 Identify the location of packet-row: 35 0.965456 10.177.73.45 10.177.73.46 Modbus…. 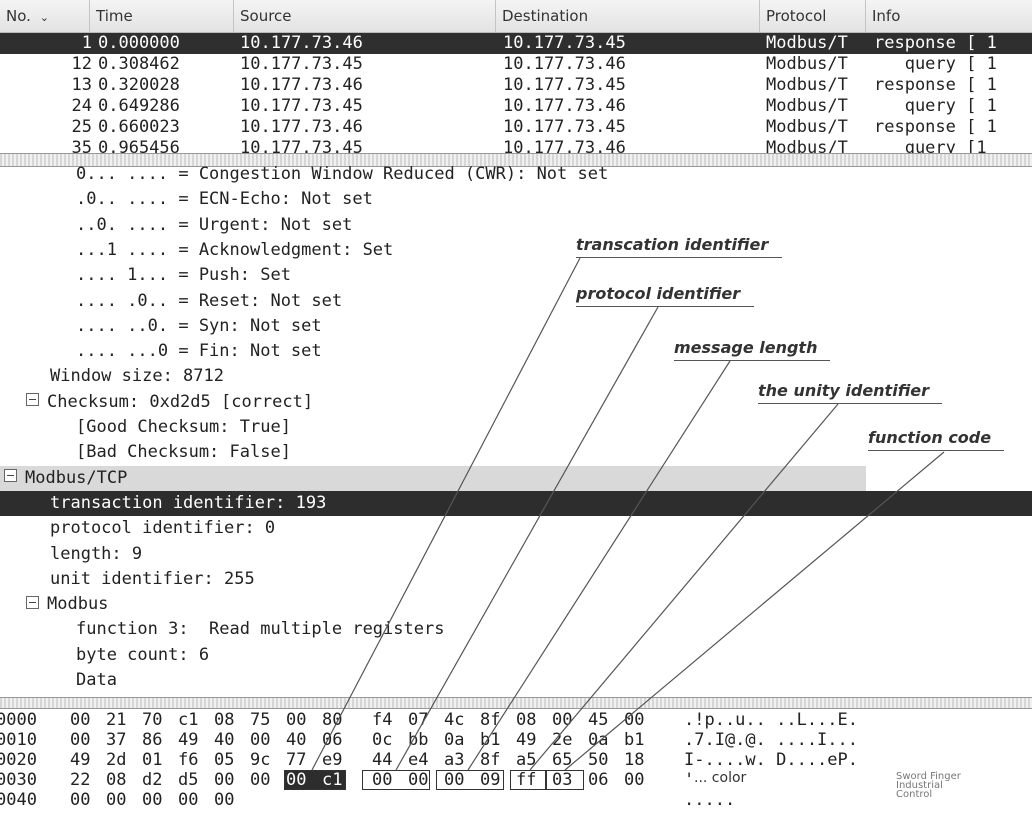
(516, 145).